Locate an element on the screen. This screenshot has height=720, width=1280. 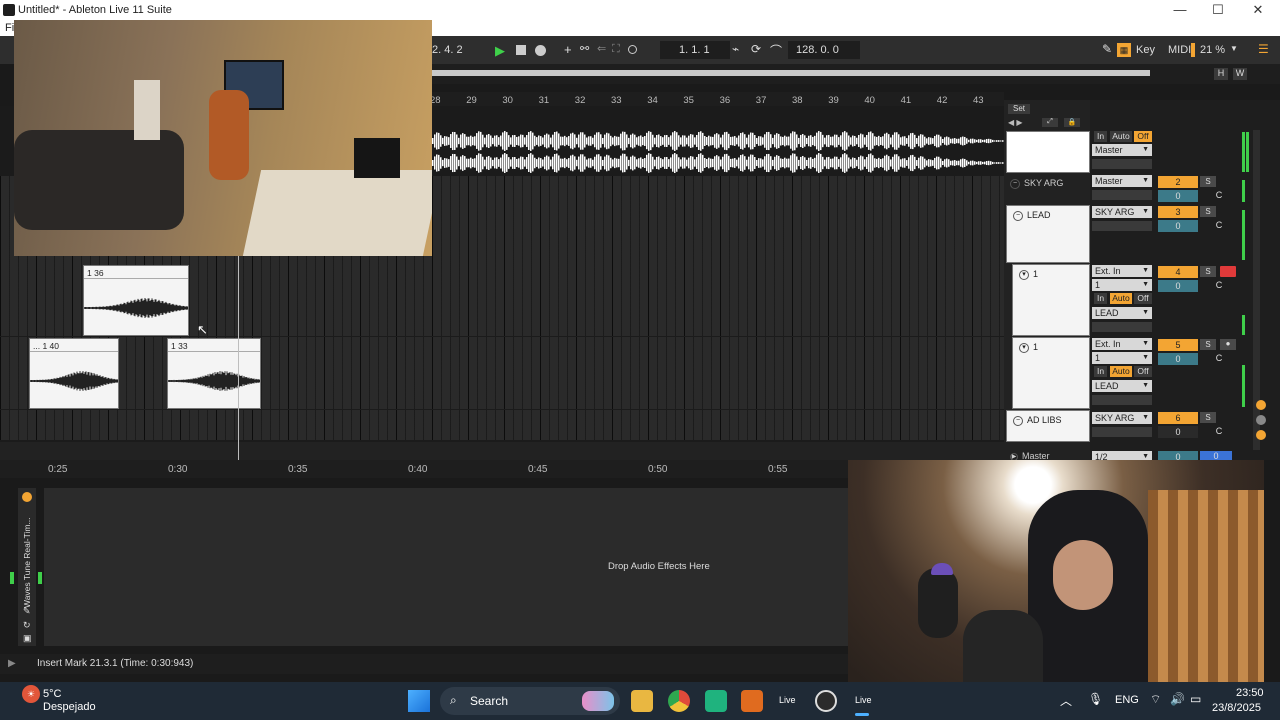
record-icon is located at coordinates (540, 50).